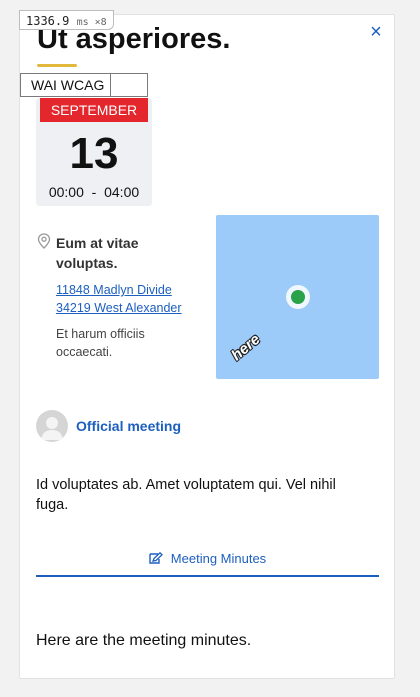 The image size is (420, 697). I want to click on date-day: 13, so click(94, 153).